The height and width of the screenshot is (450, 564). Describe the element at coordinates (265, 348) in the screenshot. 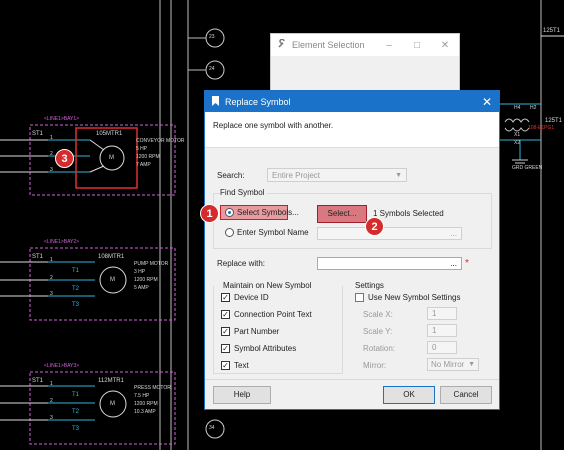

I see `symbol-attributes-label: Symbol Attributes` at that location.